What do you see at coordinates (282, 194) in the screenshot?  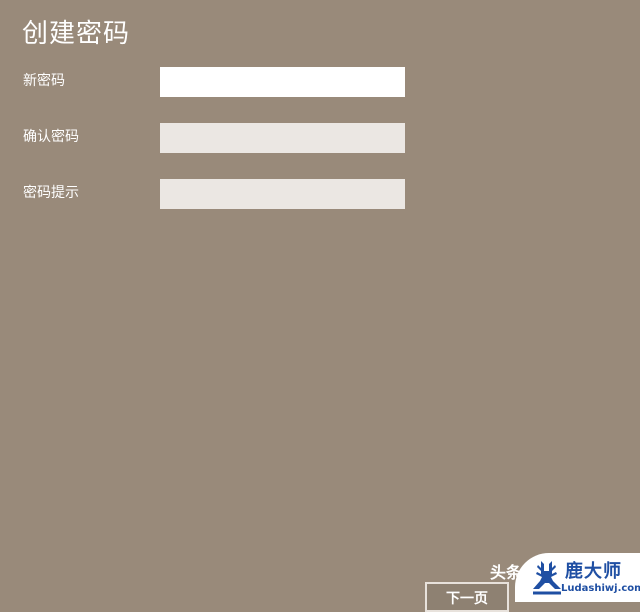 I see `password-hint-input` at bounding box center [282, 194].